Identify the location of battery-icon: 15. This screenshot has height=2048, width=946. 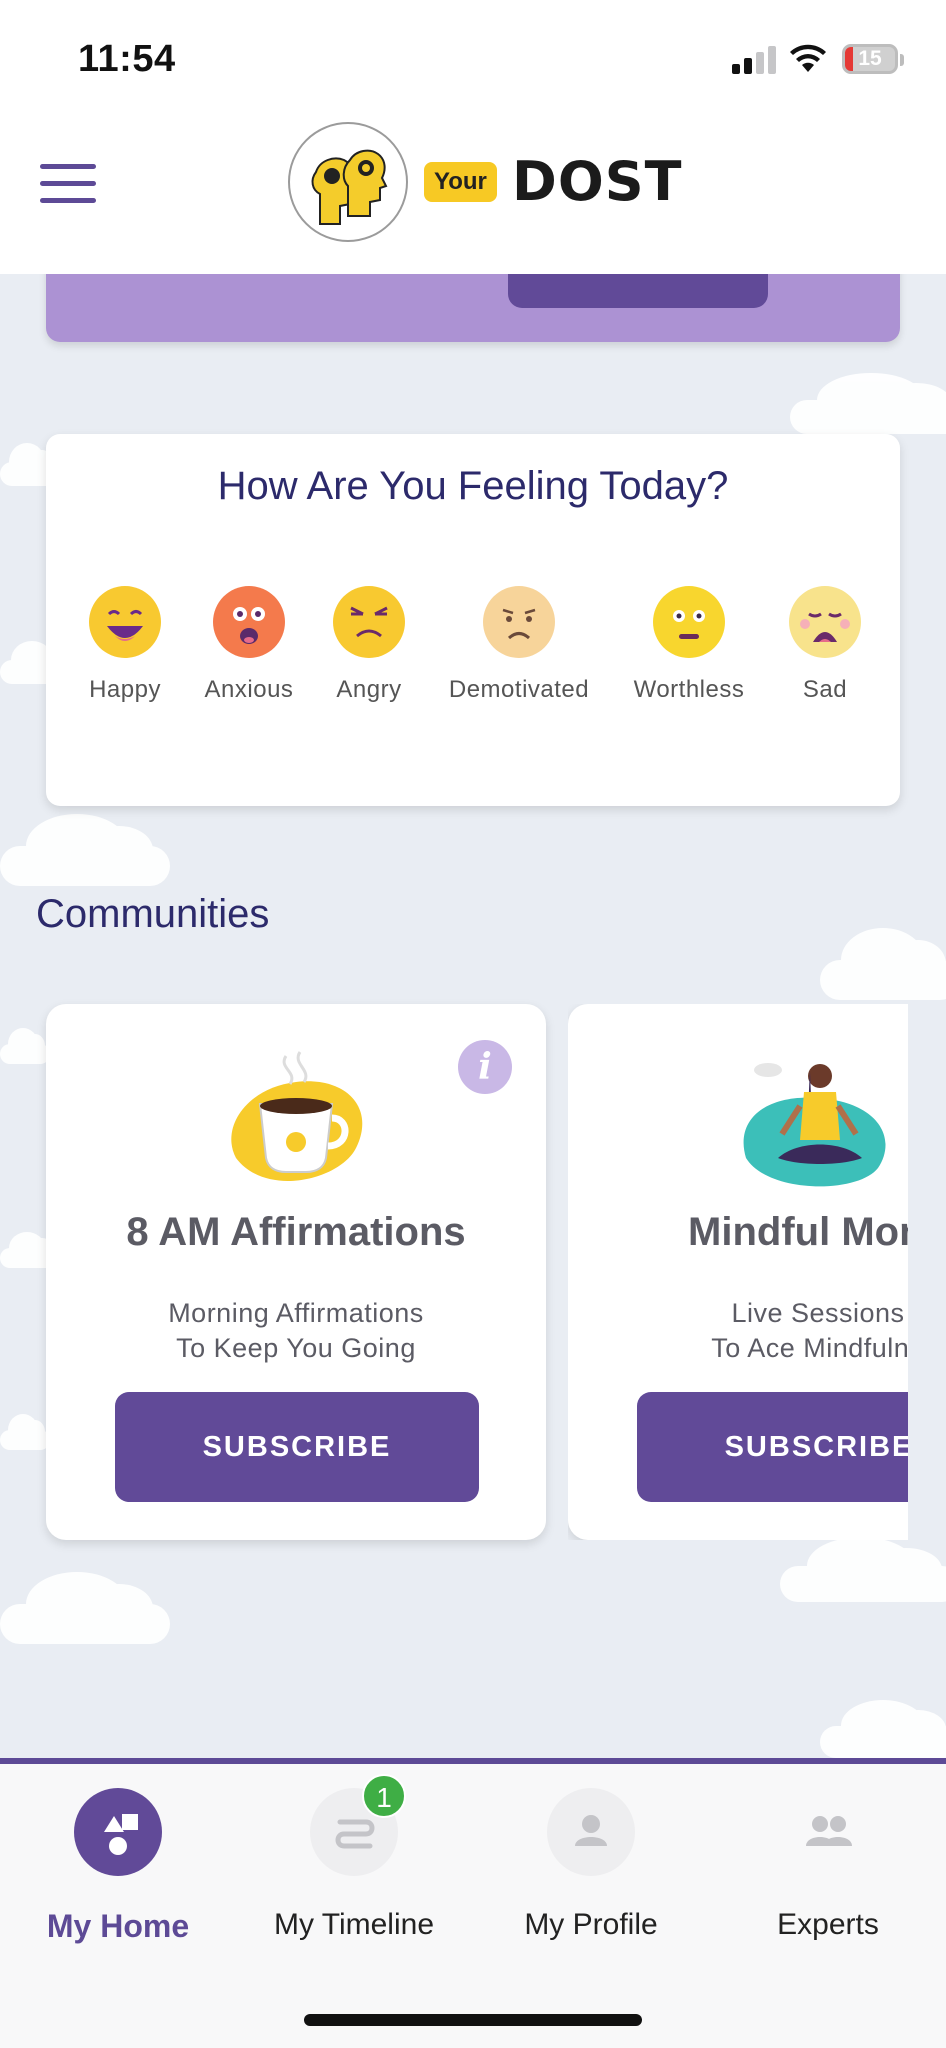
(870, 59).